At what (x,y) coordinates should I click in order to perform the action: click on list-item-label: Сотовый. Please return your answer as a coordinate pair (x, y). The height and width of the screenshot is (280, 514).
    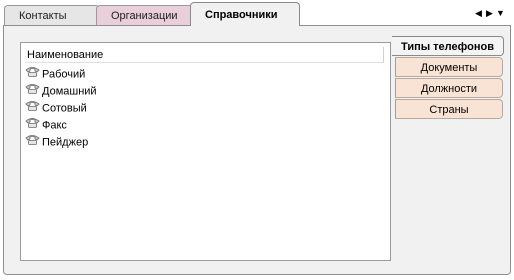
    Looking at the image, I should click on (64, 108).